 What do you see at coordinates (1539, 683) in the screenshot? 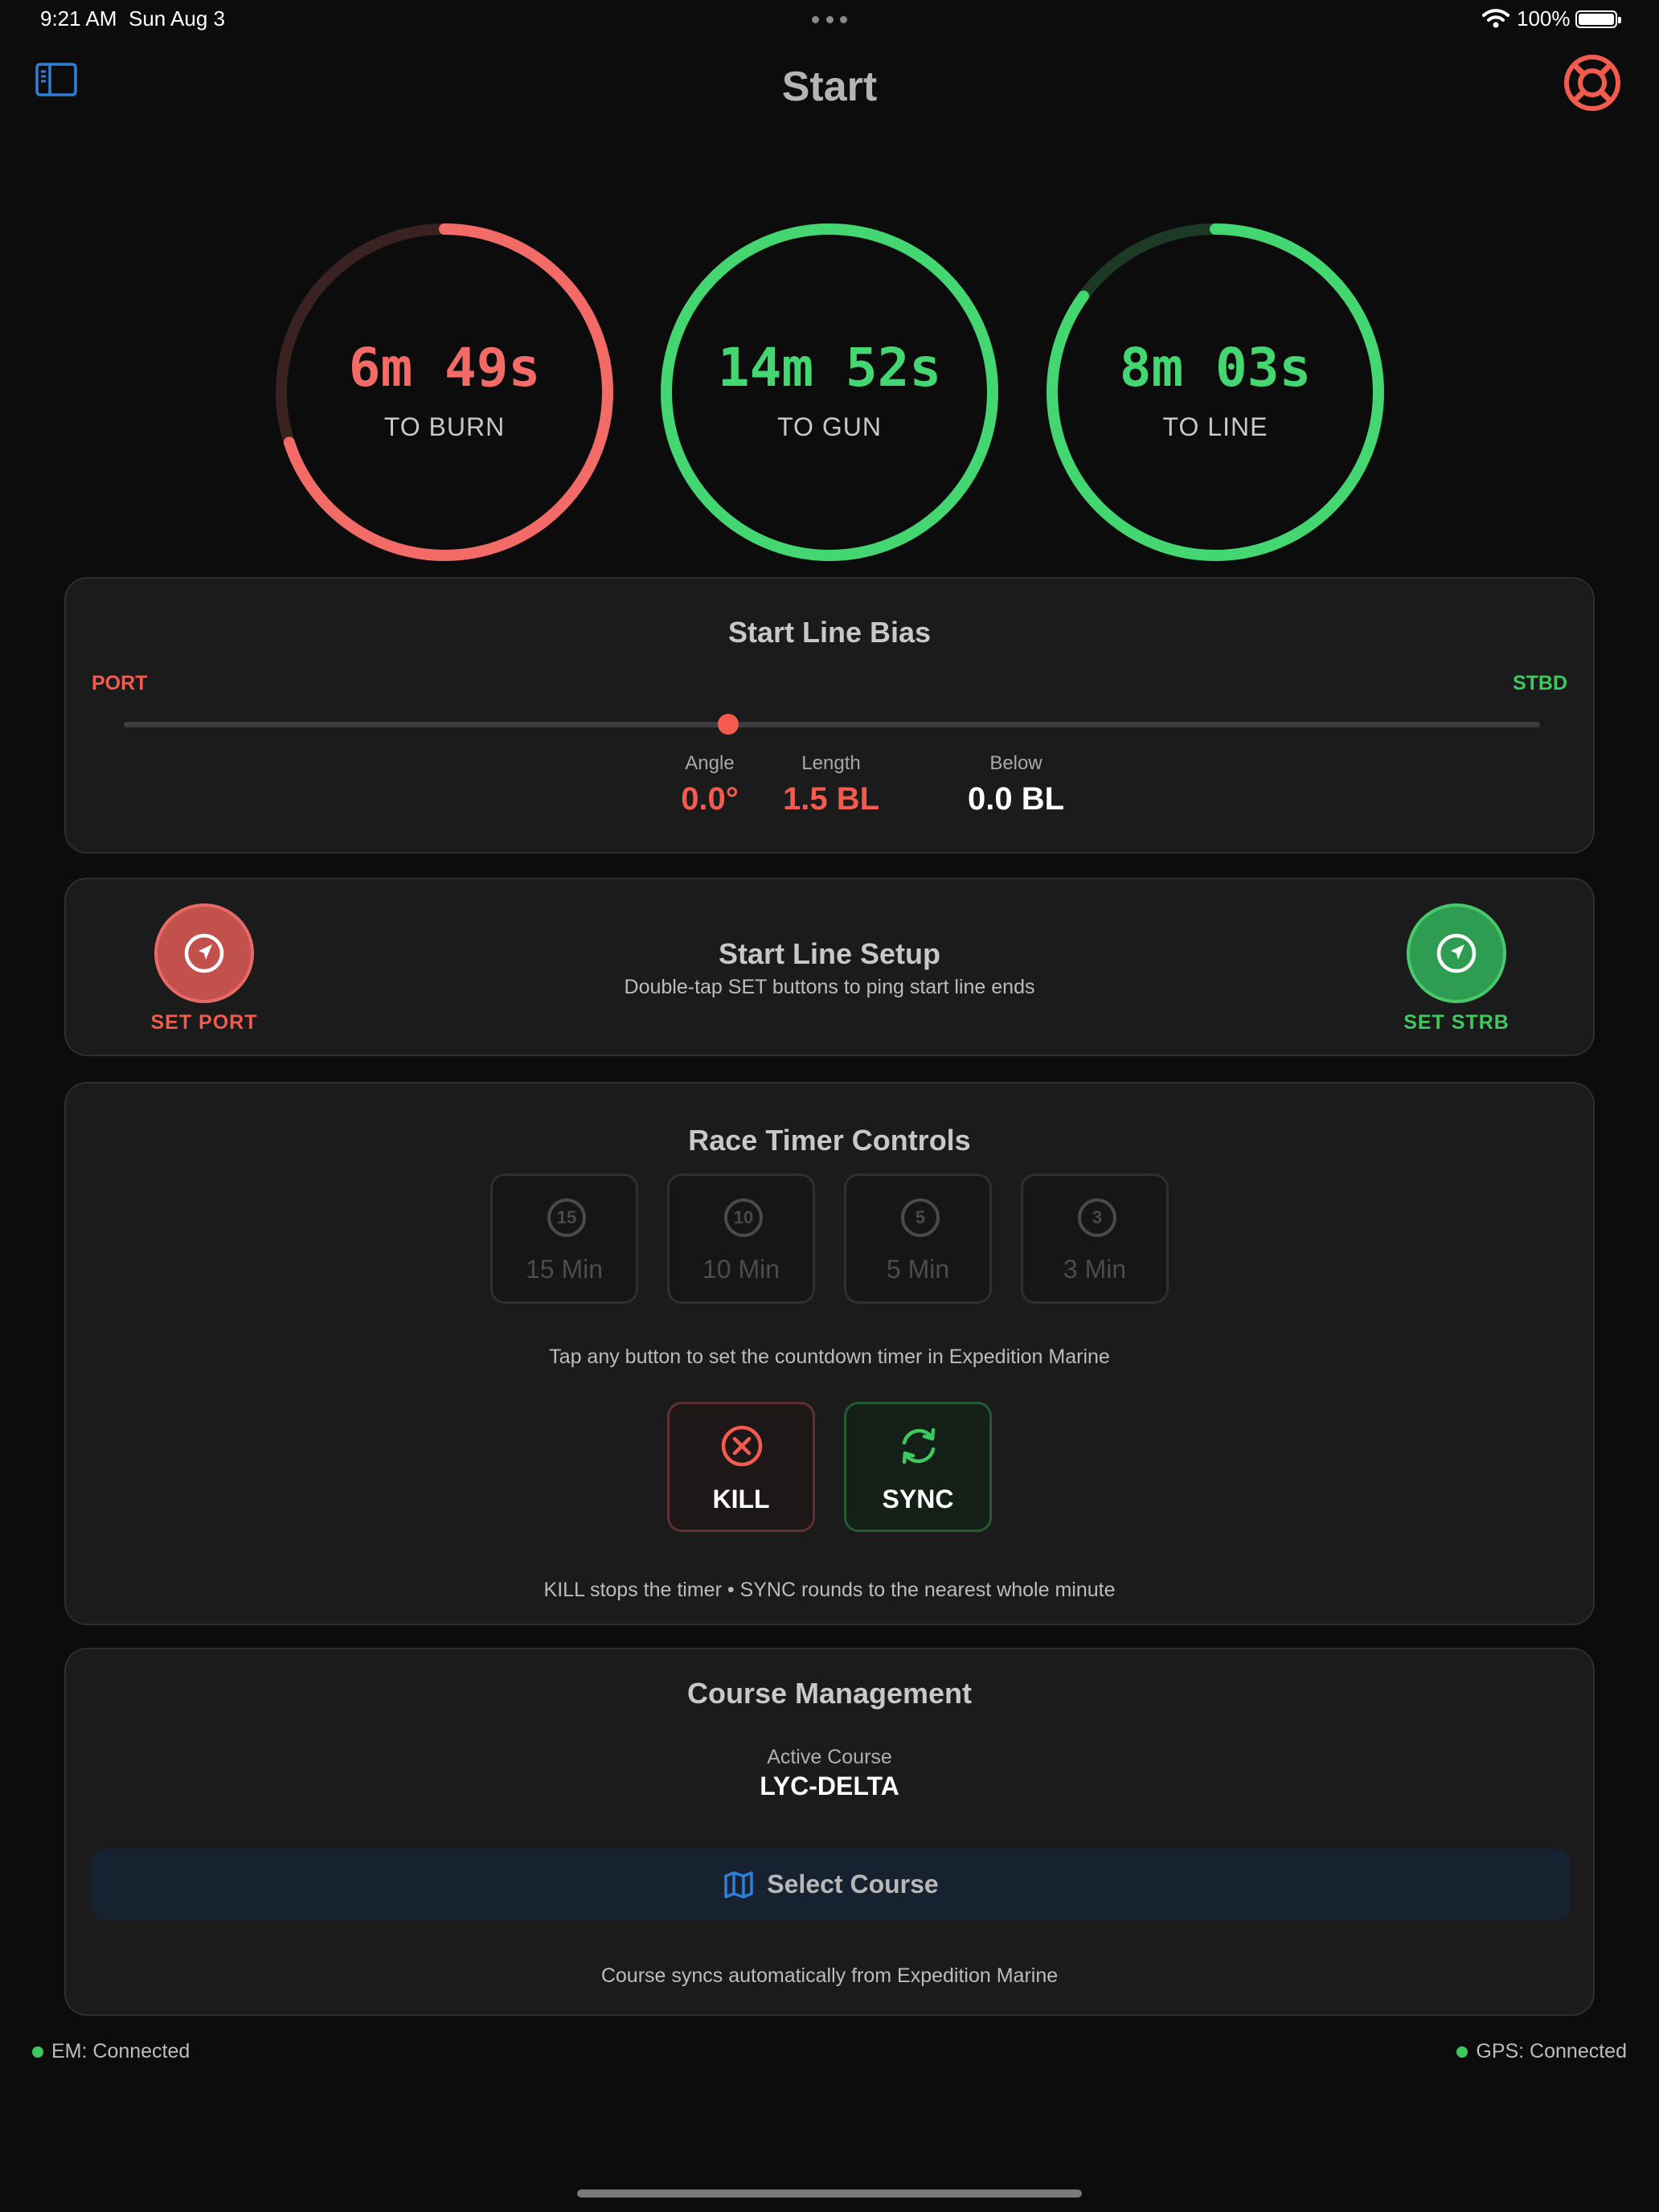
I see `stbd-label: STBD` at bounding box center [1539, 683].